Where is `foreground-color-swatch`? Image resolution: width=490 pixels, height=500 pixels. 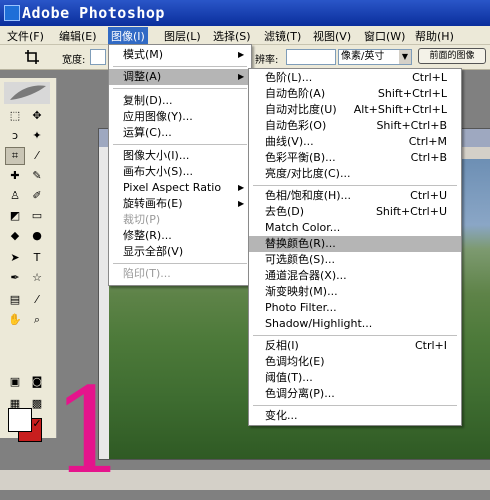 foreground-color-swatch is located at coordinates (20, 420).